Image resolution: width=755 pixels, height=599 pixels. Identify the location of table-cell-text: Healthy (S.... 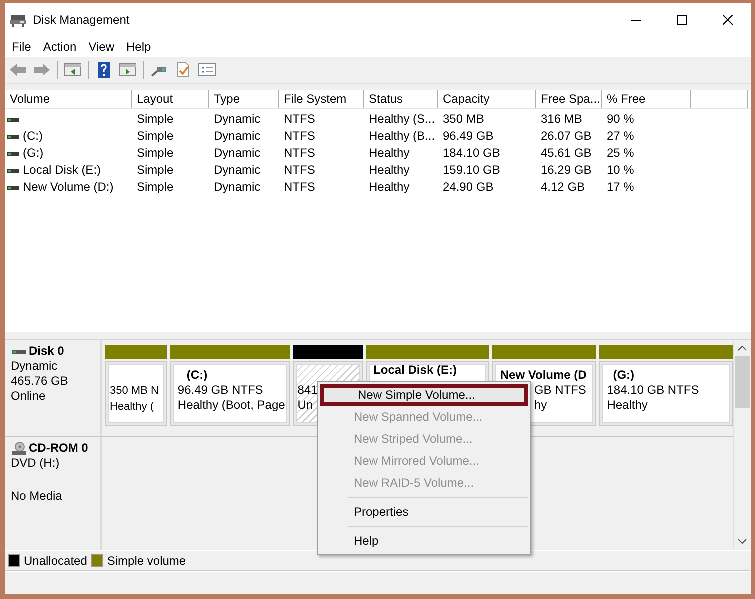
(402, 119).